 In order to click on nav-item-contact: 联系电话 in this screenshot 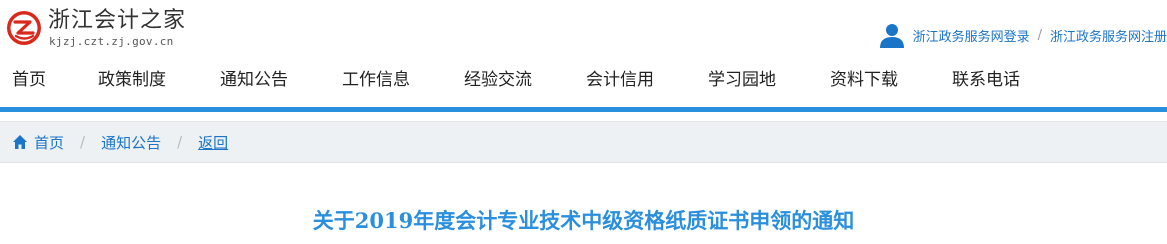, I will do `click(986, 80)`.